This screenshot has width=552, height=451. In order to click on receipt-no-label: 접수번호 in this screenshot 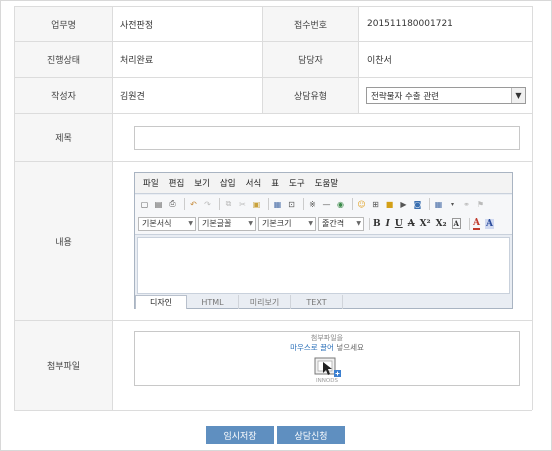, I will do `click(310, 24)`.